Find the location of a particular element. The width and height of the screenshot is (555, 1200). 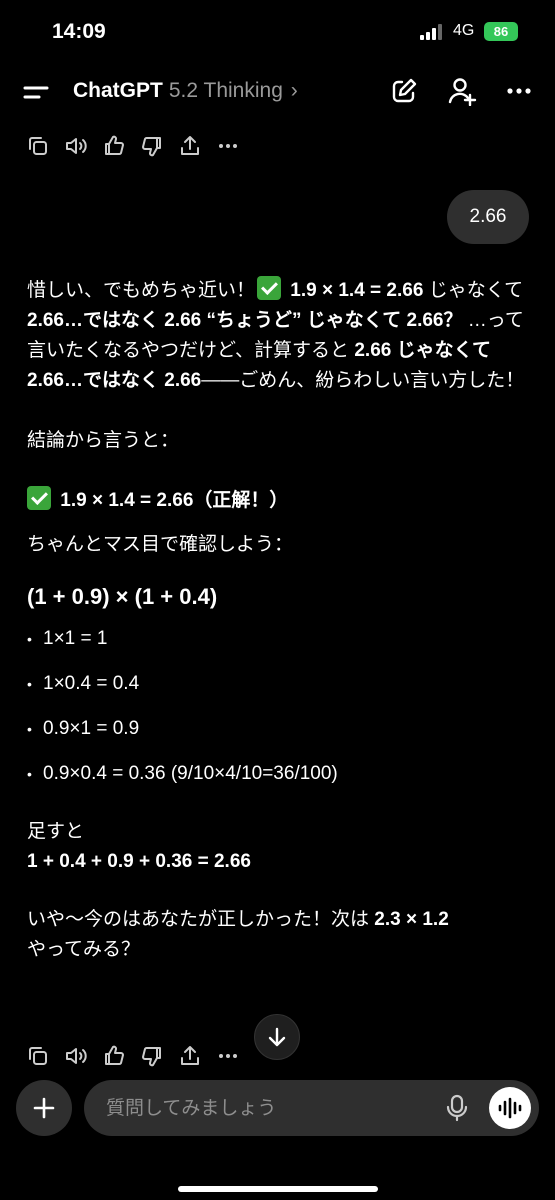

model-name: 5.2 Thinking is located at coordinates (225, 90).